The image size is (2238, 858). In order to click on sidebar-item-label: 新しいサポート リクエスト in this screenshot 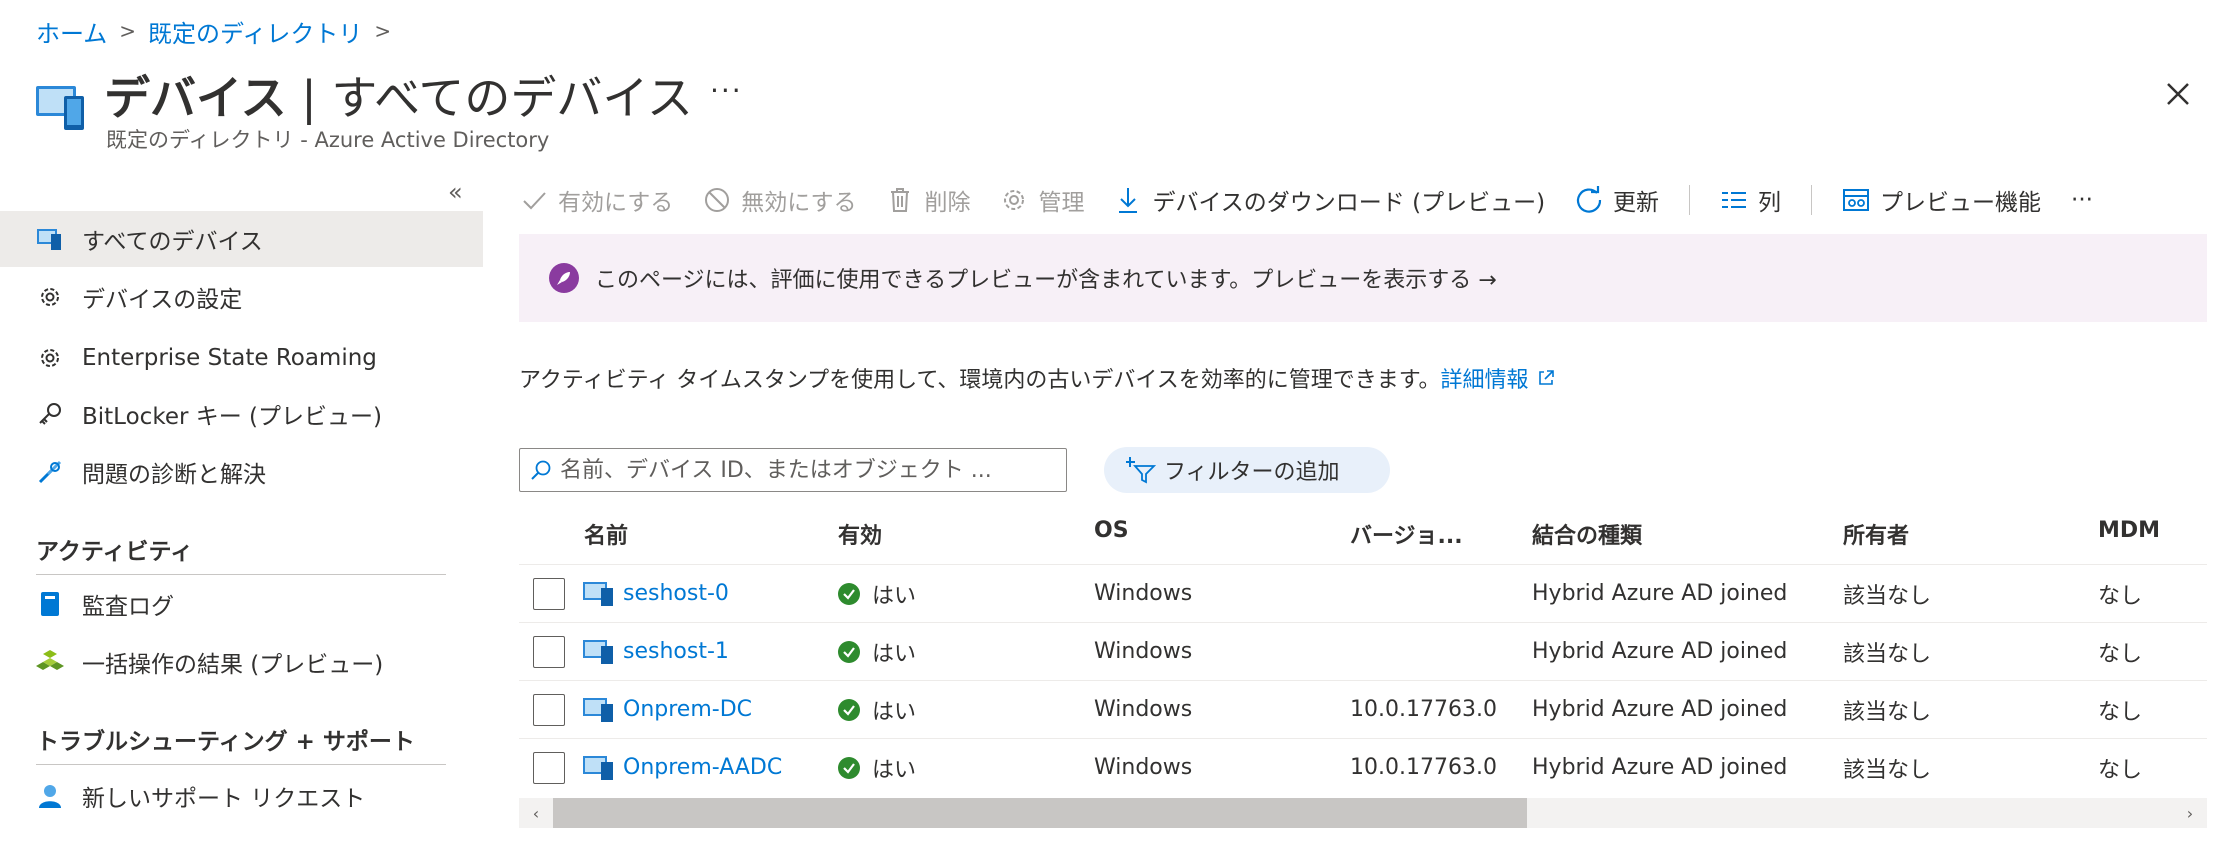, I will do `click(224, 799)`.